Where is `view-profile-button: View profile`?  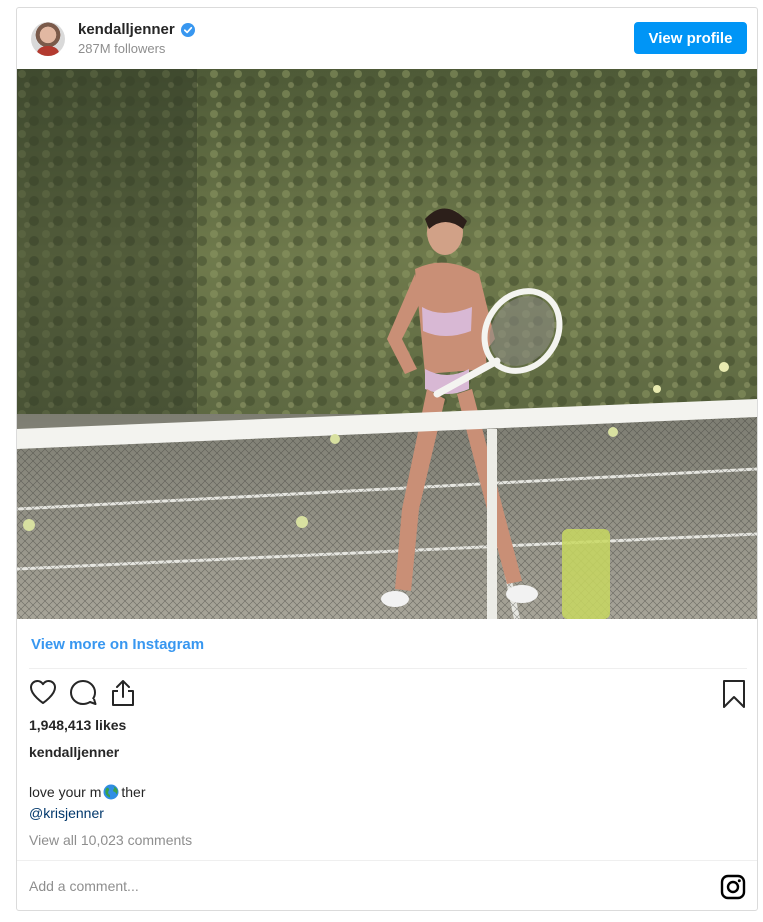 view-profile-button: View profile is located at coordinates (690, 38).